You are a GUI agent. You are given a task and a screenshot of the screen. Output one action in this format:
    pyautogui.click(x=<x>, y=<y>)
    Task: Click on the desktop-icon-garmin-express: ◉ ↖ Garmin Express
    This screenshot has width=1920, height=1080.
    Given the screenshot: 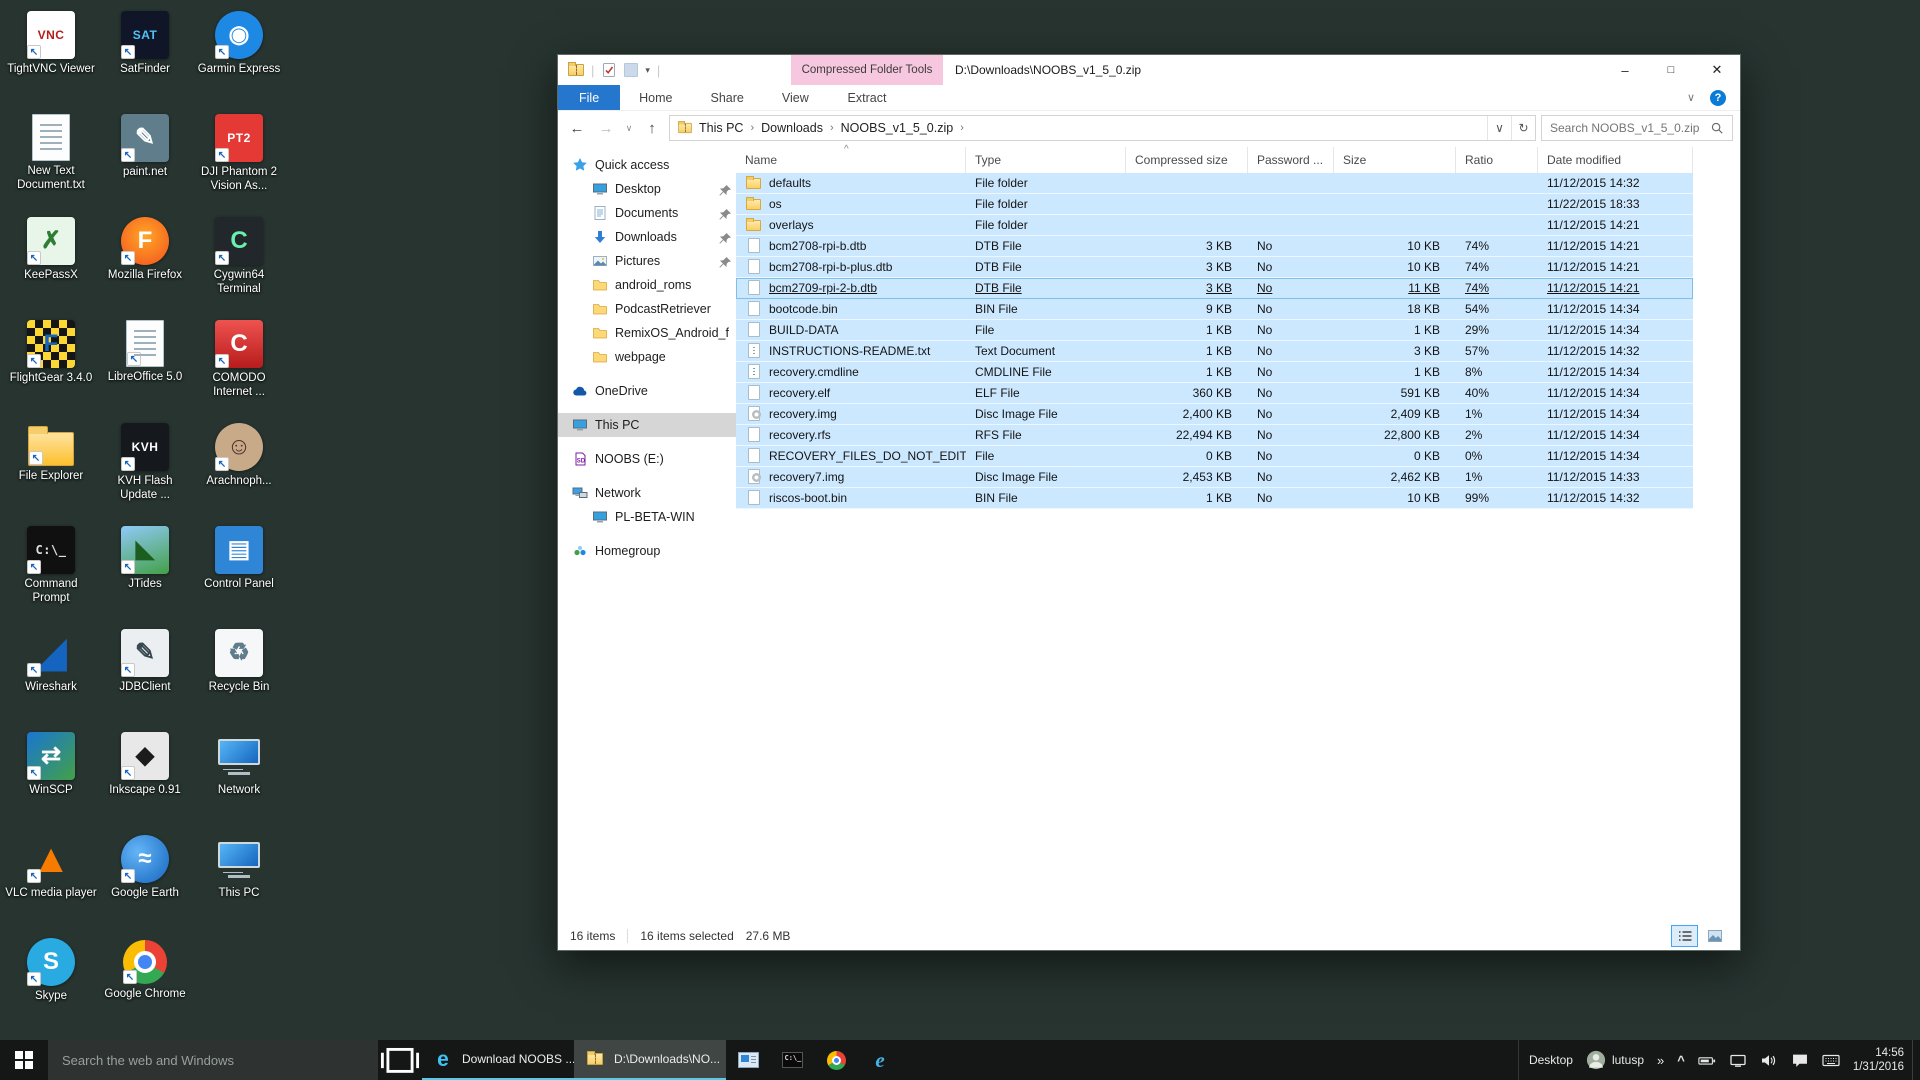 What is the action you would take?
    pyautogui.click(x=239, y=57)
    